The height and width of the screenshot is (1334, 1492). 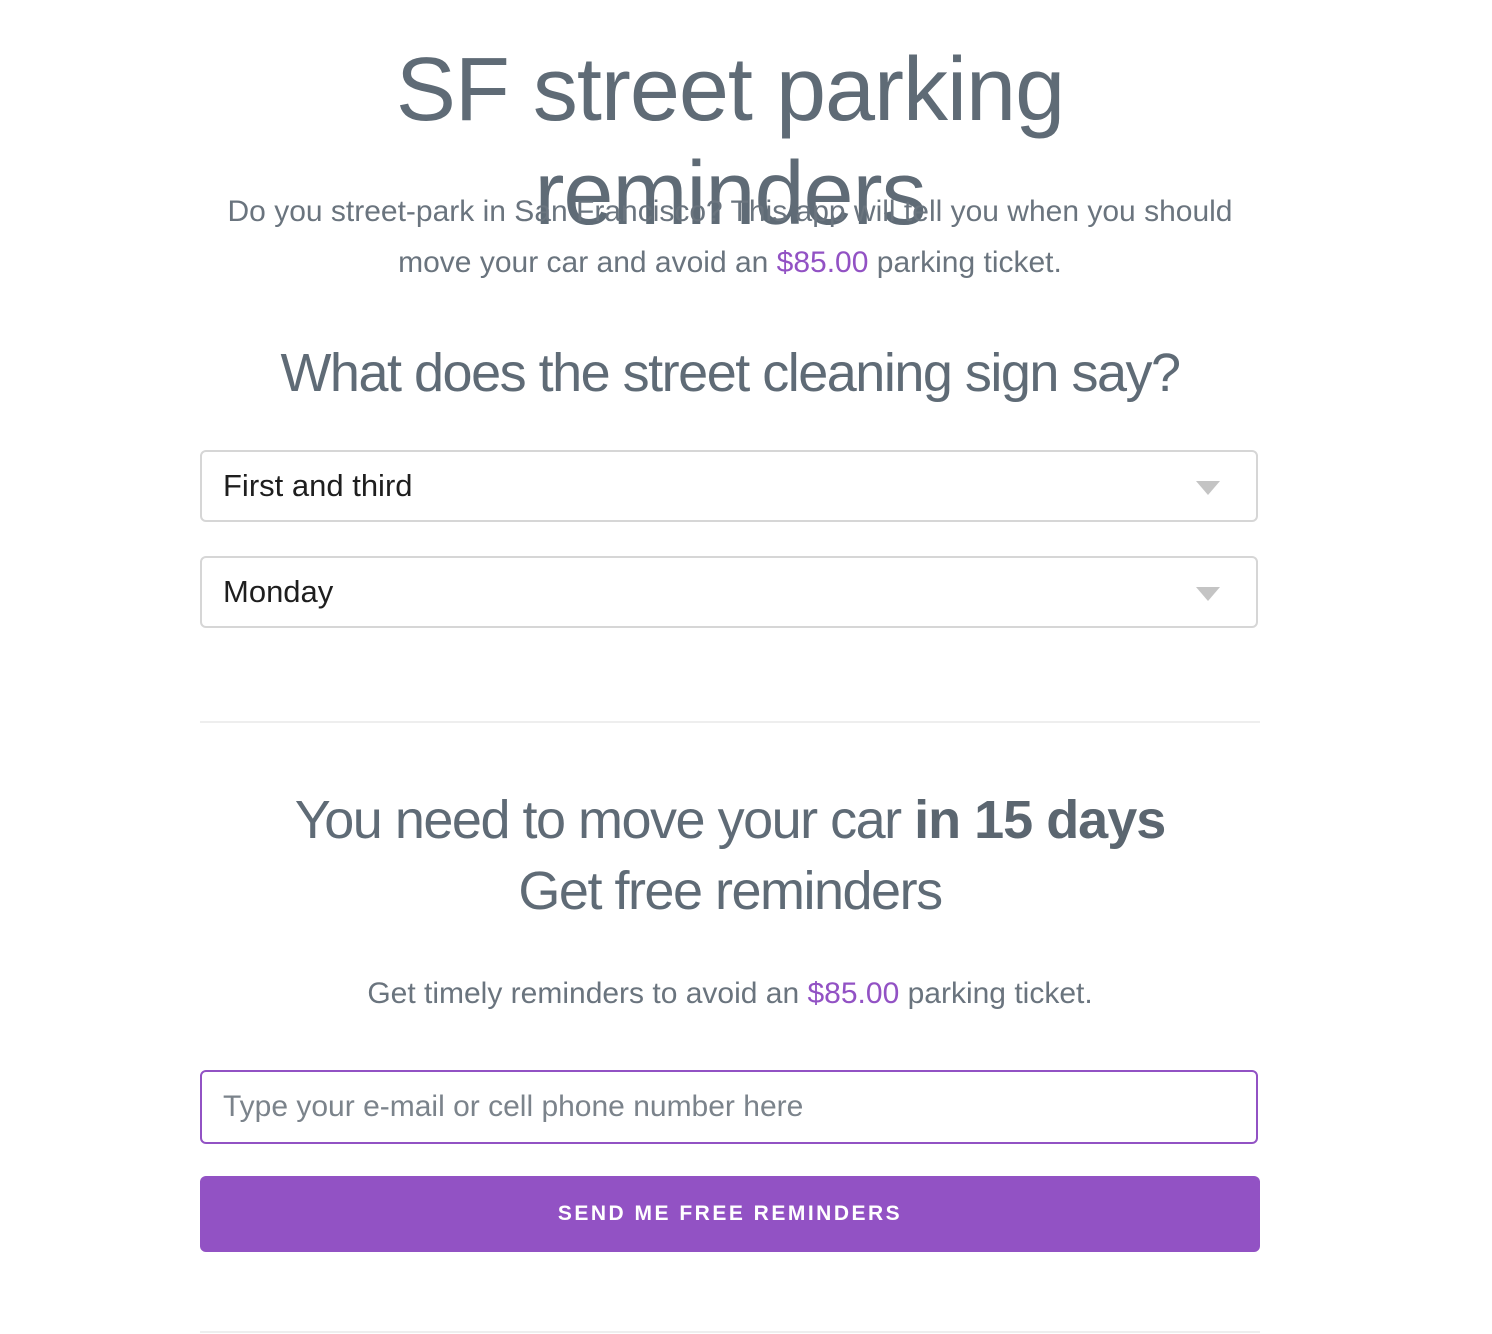 What do you see at coordinates (729, 486) in the screenshot?
I see `week-select: First and third` at bounding box center [729, 486].